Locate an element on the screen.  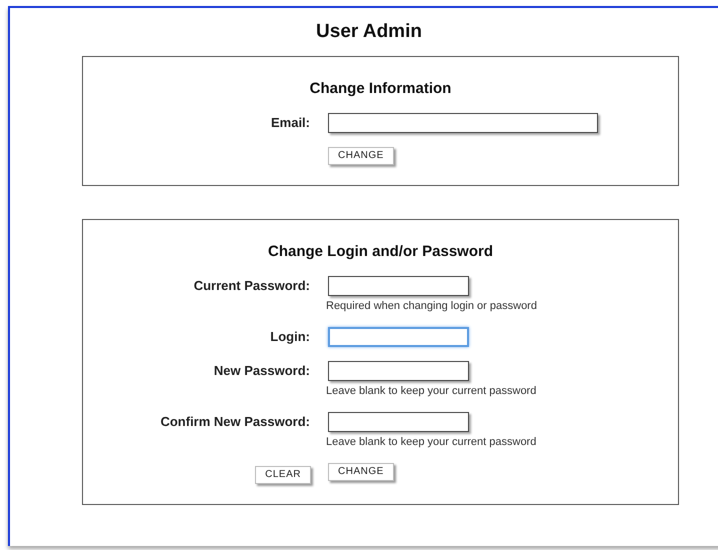
field-label: Current Password: is located at coordinates (252, 286).